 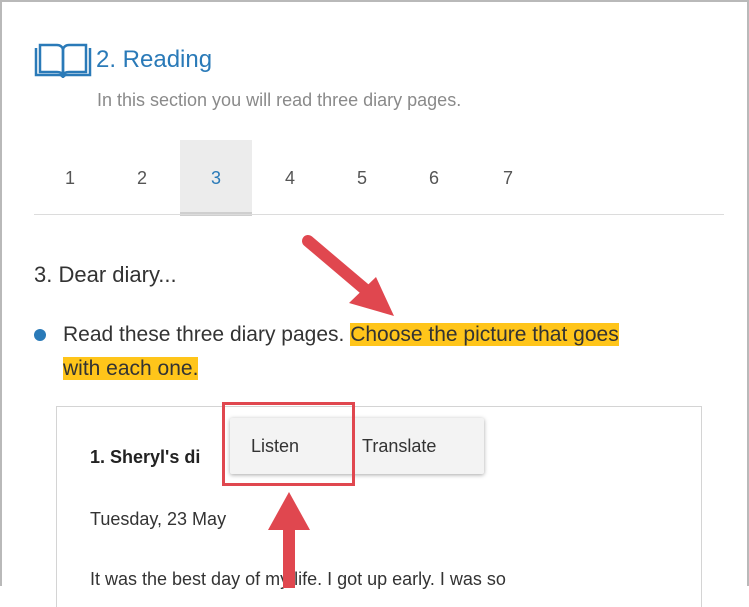 I want to click on tab-1: 1, so click(x=70, y=176).